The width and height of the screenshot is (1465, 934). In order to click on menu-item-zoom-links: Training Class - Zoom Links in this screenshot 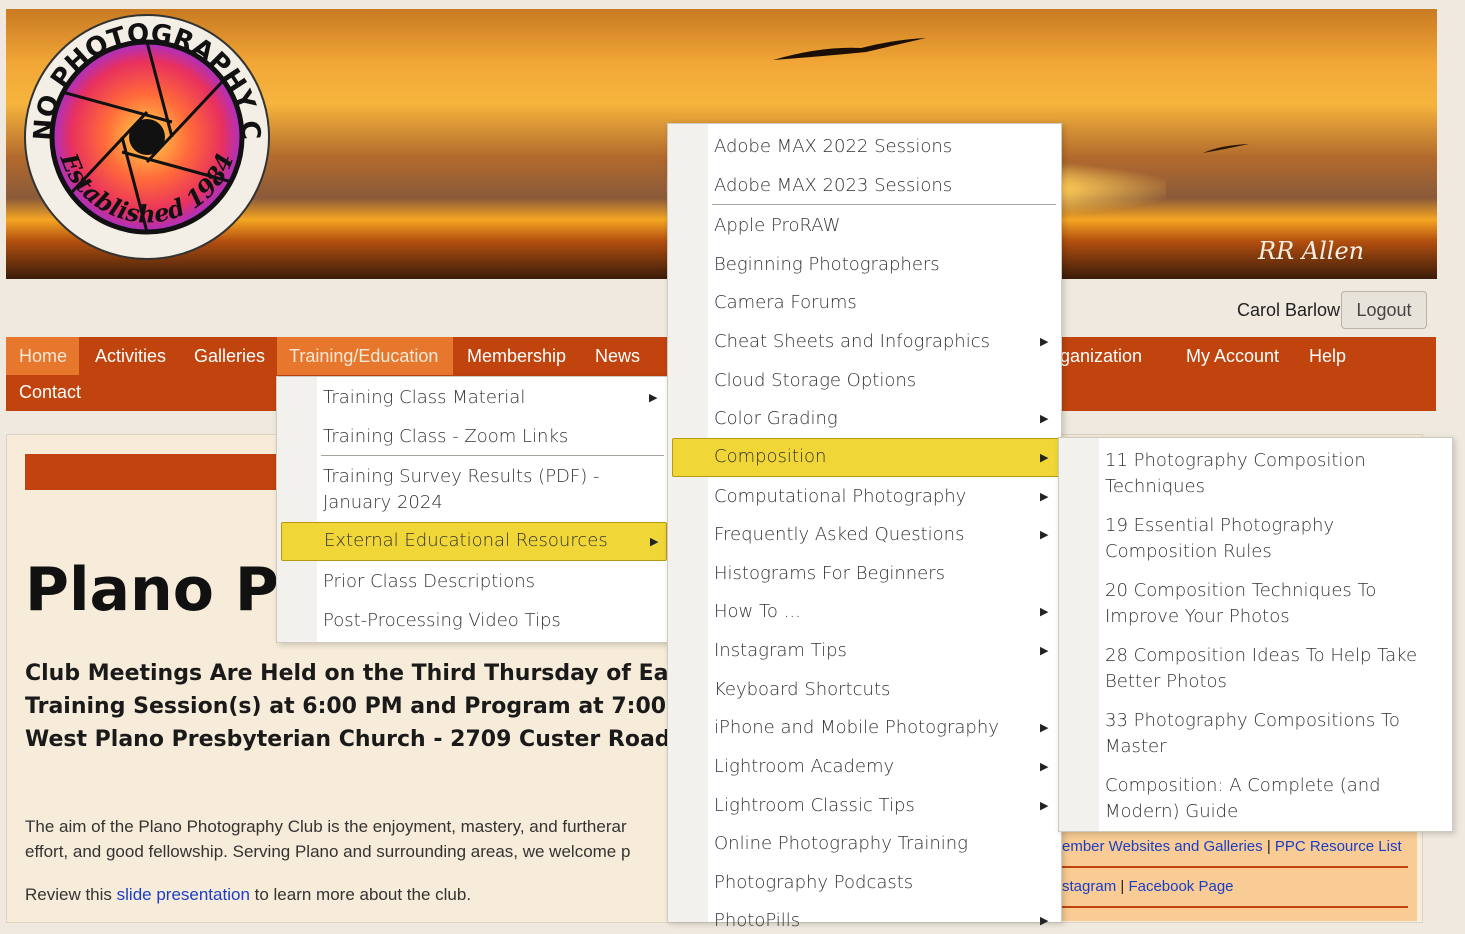, I will do `click(472, 437)`.